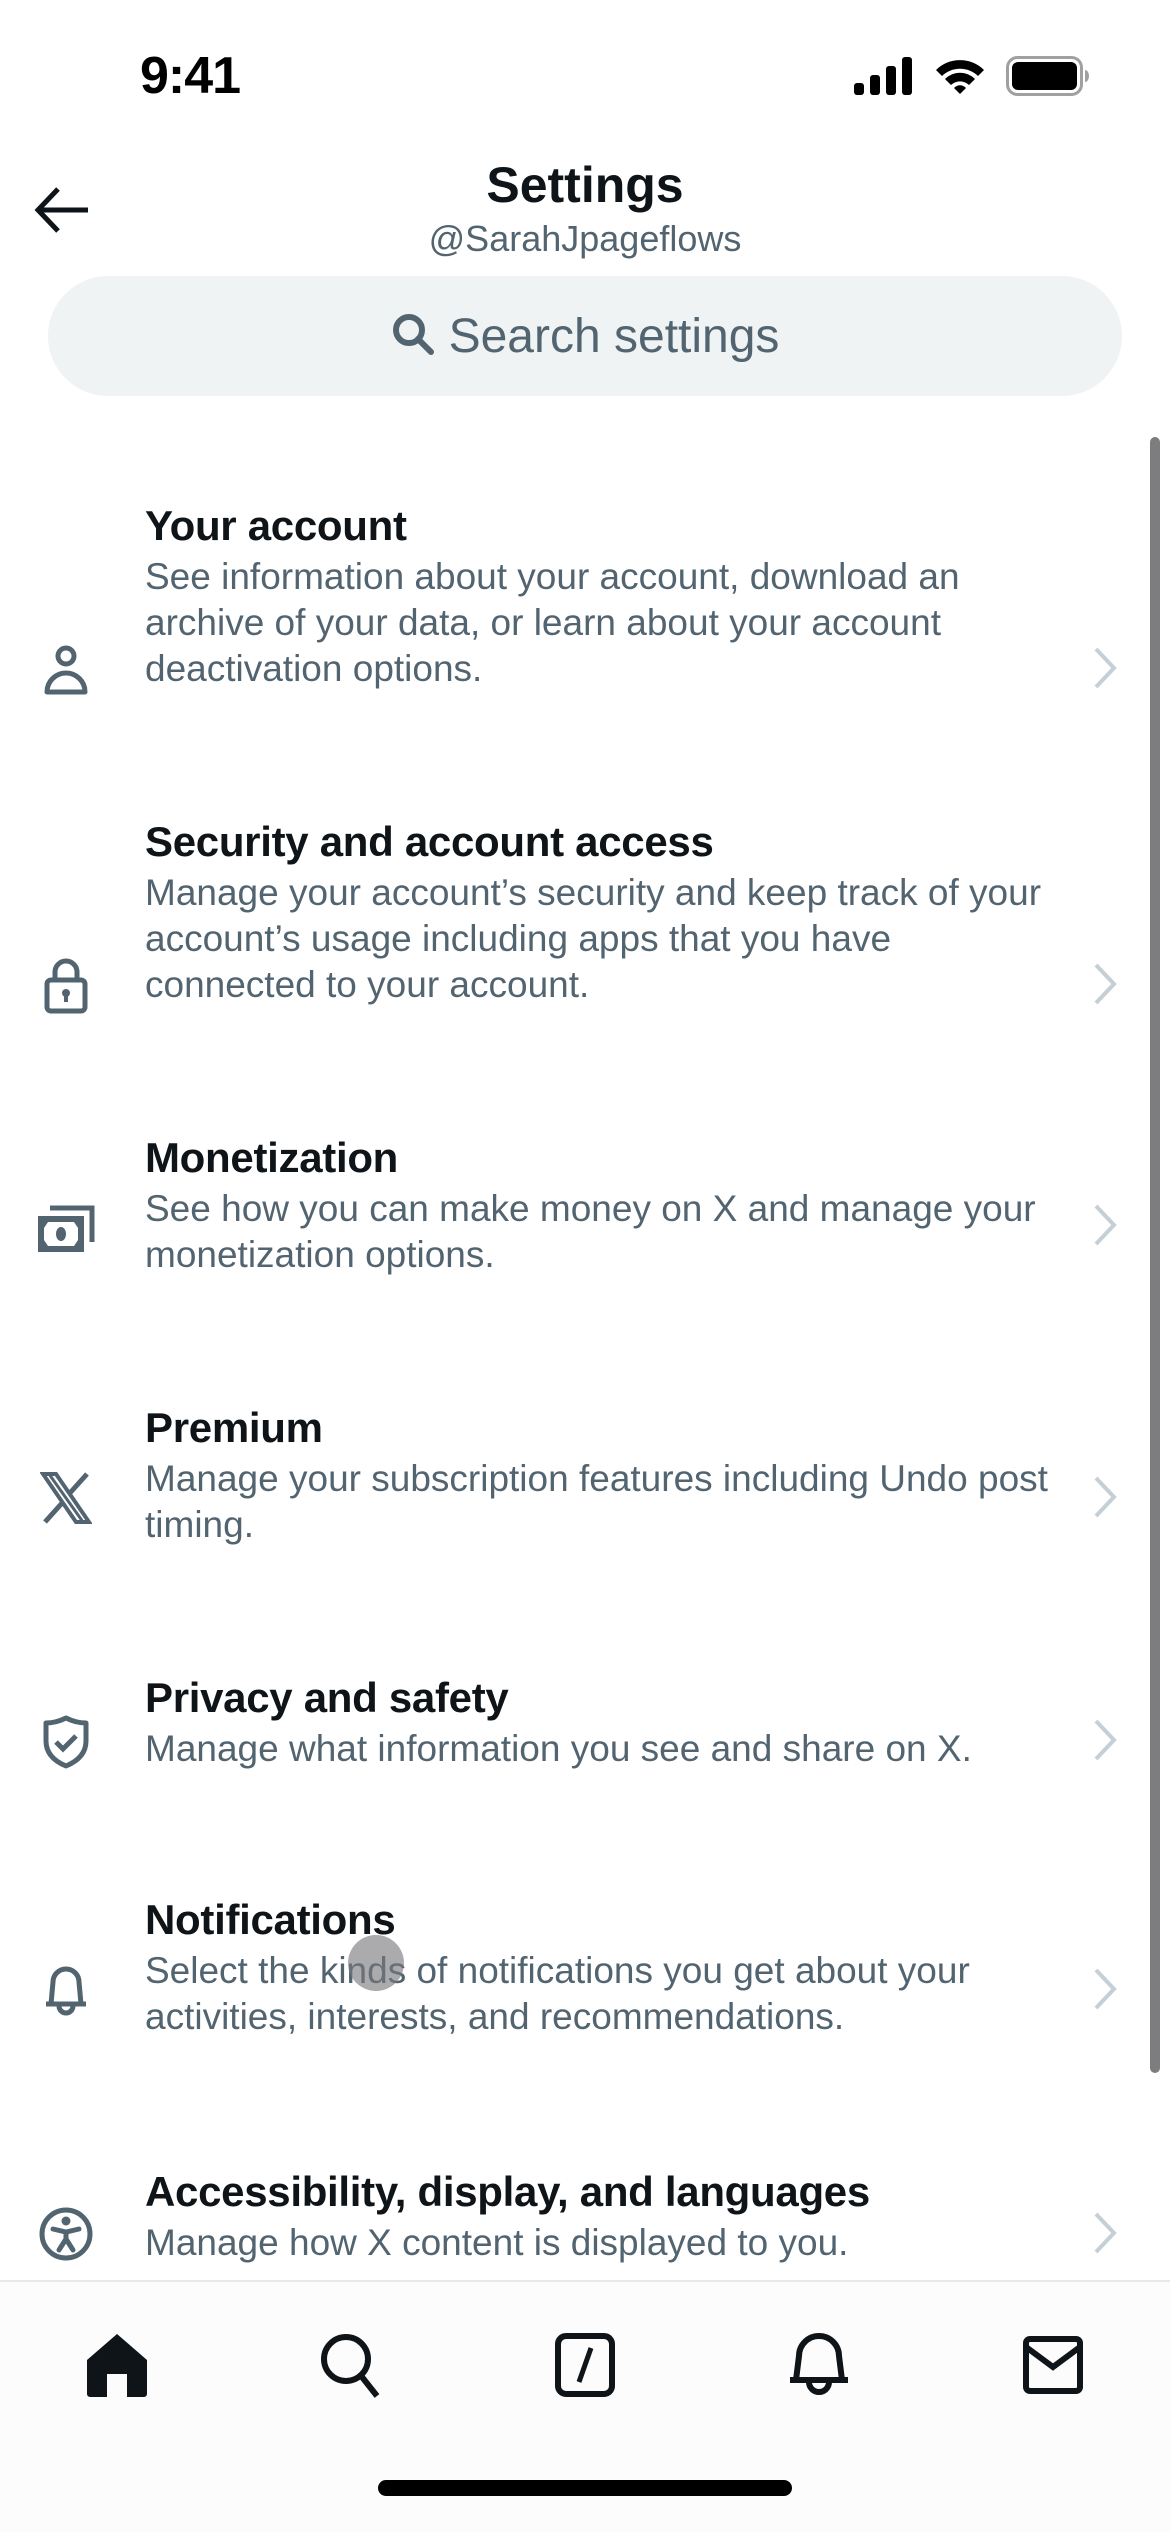  I want to click on tab-home, so click(117, 2367).